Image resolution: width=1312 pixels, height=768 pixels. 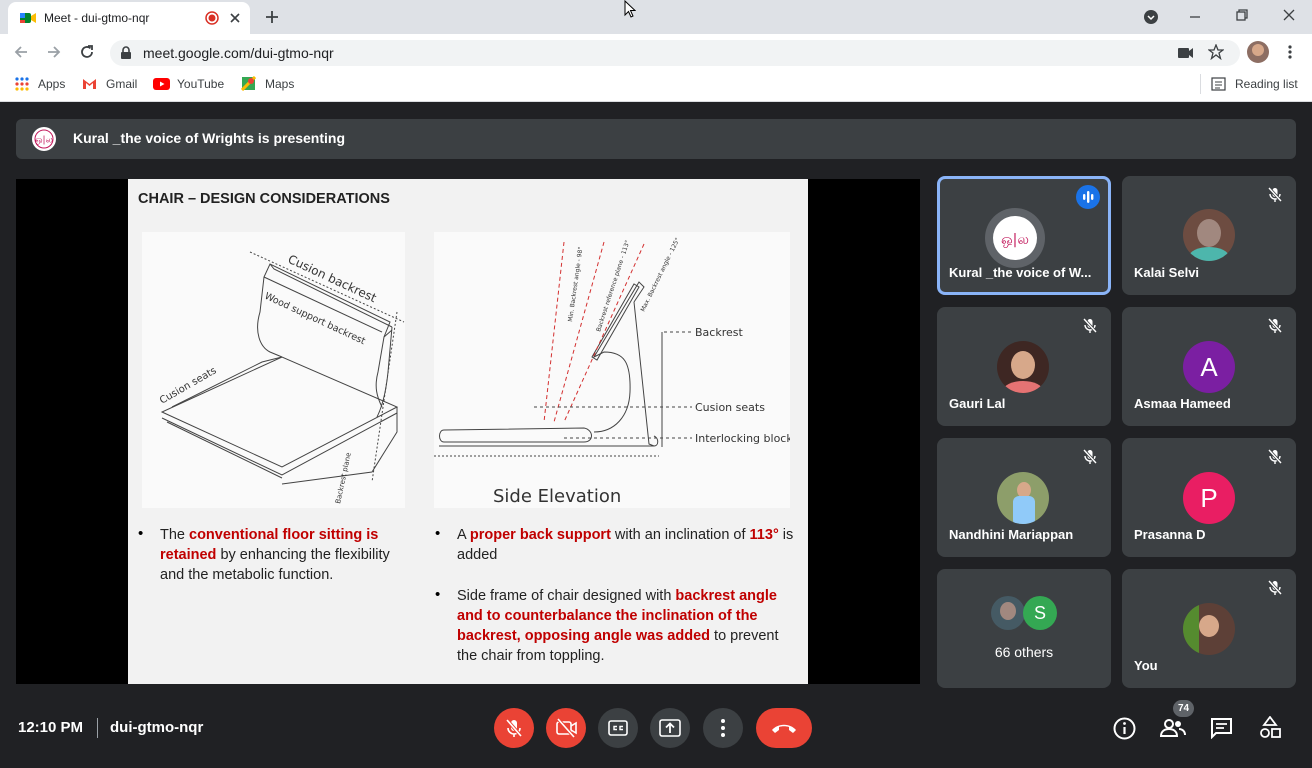 What do you see at coordinates (315, 319) in the screenshot?
I see `label-wood-support: Wood support backrest` at bounding box center [315, 319].